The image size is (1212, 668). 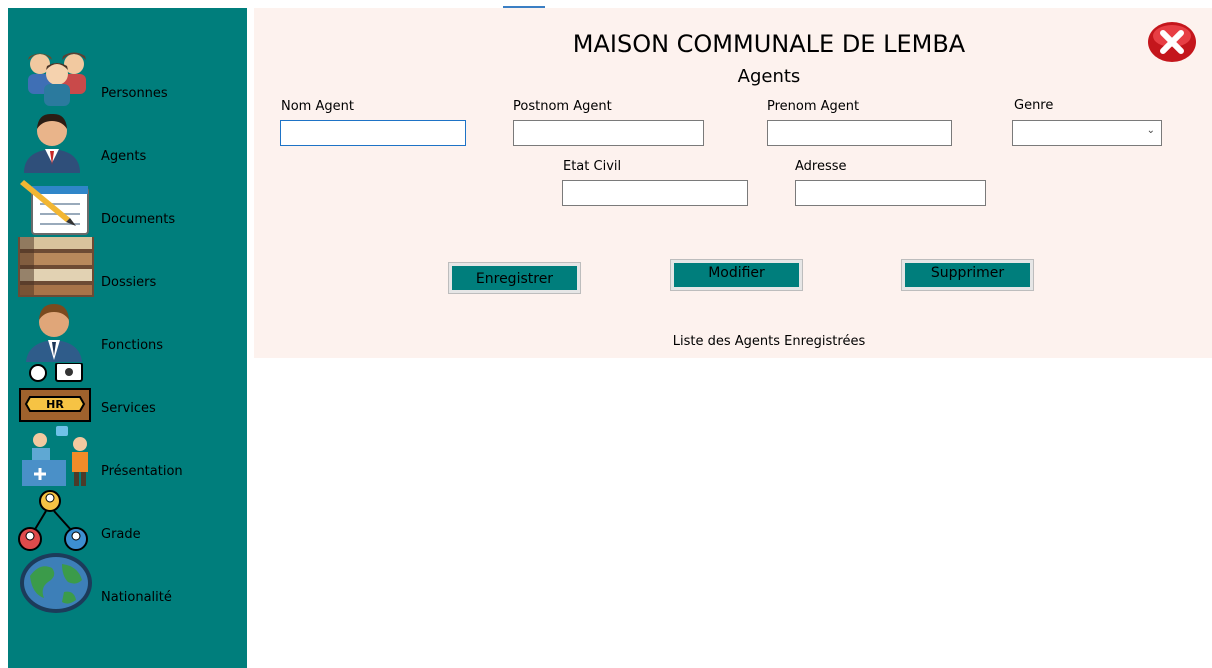 I want to click on edit-button: Modifier, so click(x=736, y=275).